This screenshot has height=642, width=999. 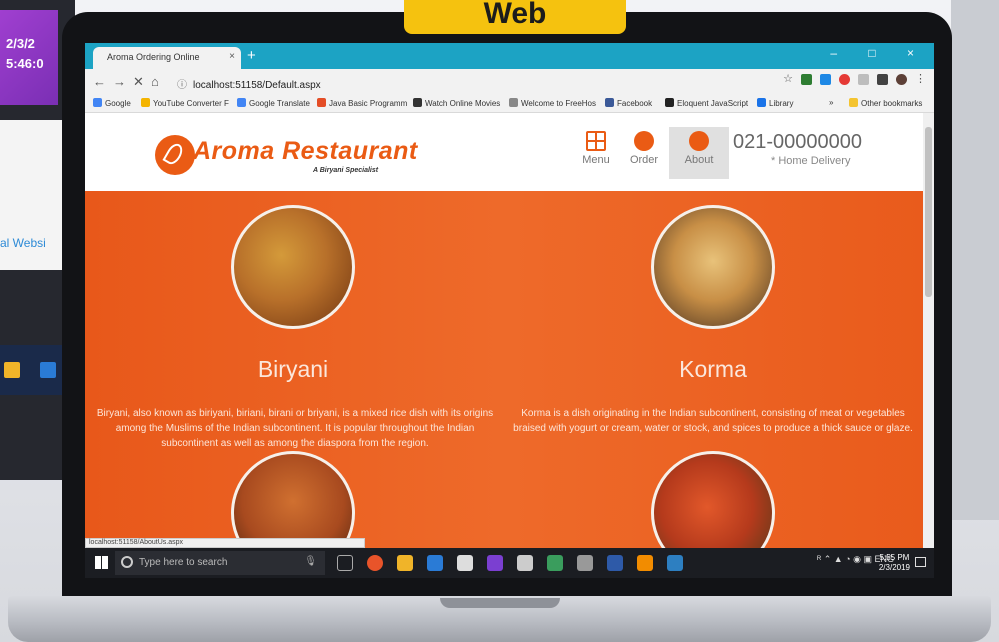 What do you see at coordinates (706, 103) in the screenshot?
I see `bookmark-item: Eloquent JavaScript` at bounding box center [706, 103].